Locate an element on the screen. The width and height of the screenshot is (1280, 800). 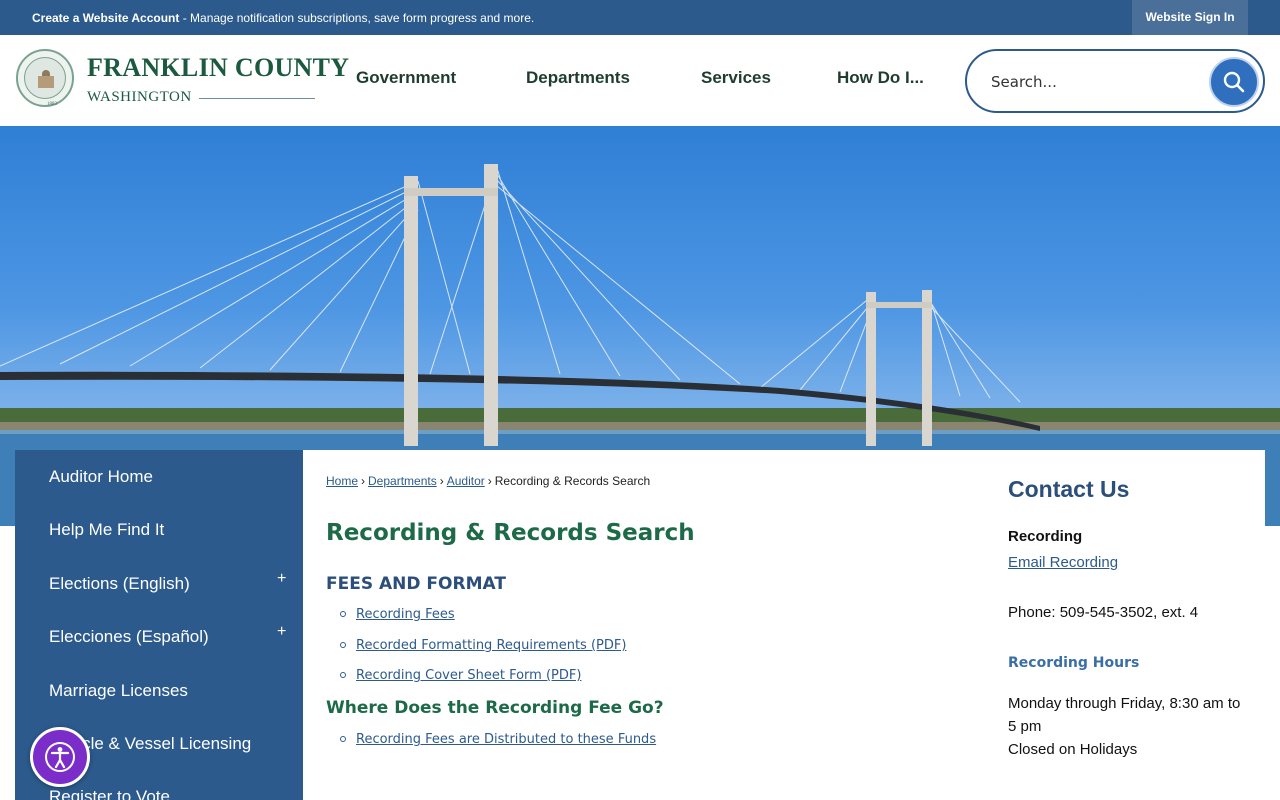
seal-year: 1883 is located at coordinates (52, 104).